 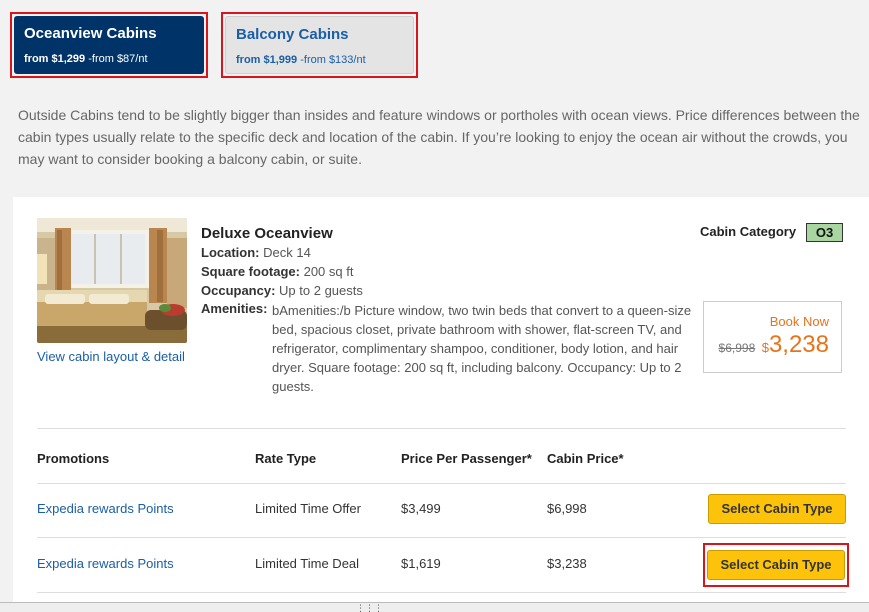 I want to click on cabin-occupancy: Occupancy: Up to 2 guests, so click(x=282, y=290).